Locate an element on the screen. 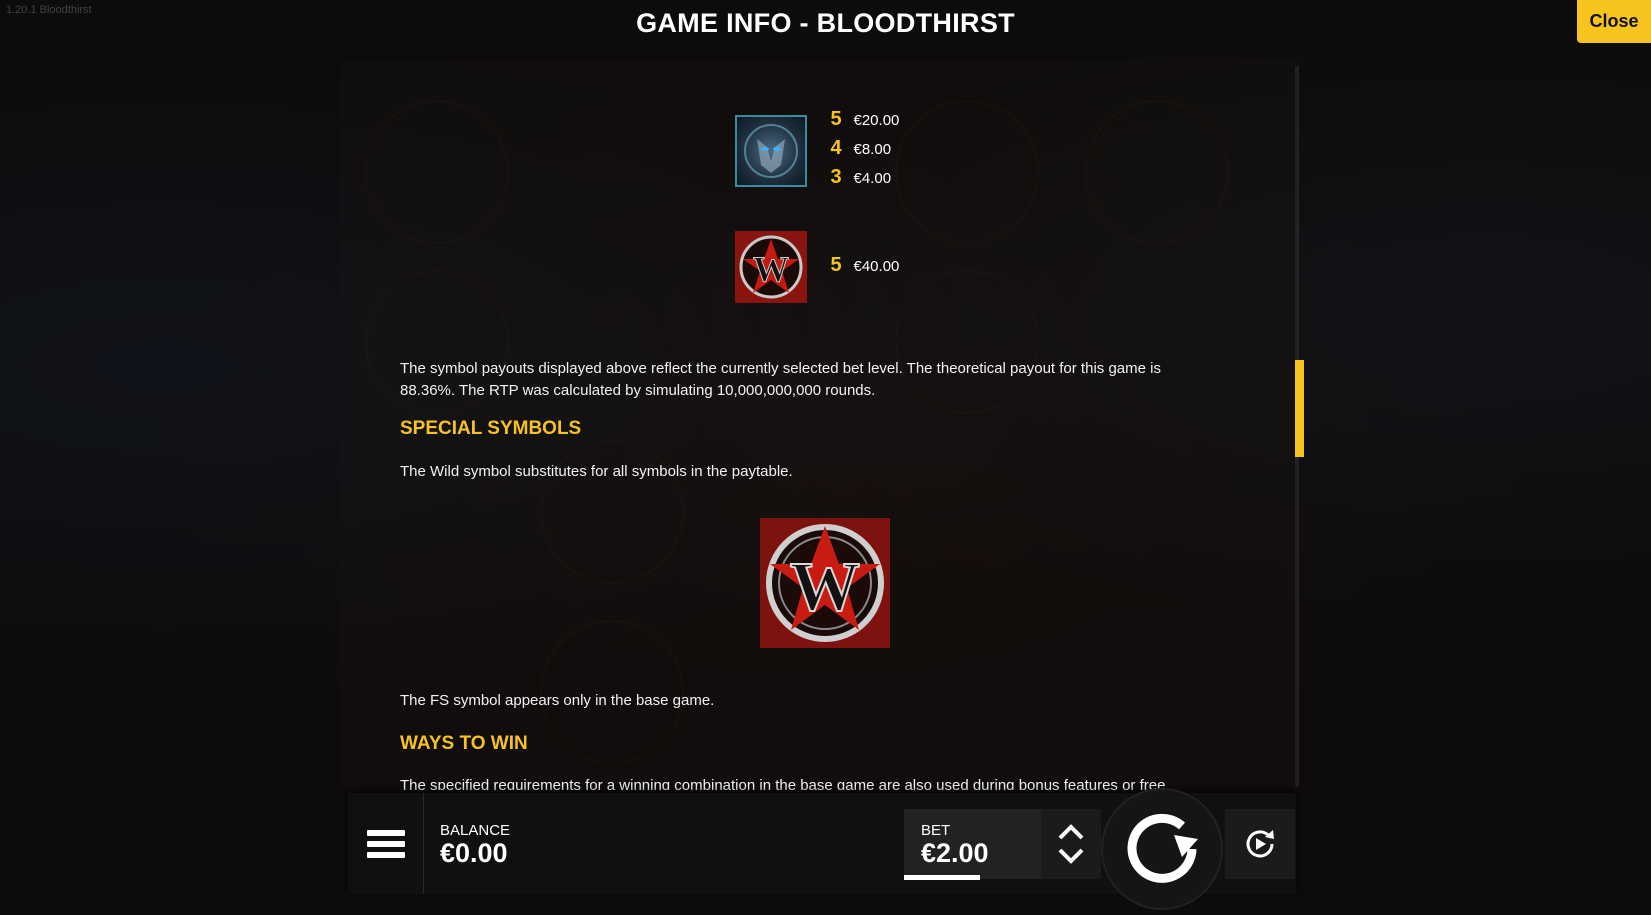  paytable-row-wild: W 5 €40.00 is located at coordinates (820, 267).